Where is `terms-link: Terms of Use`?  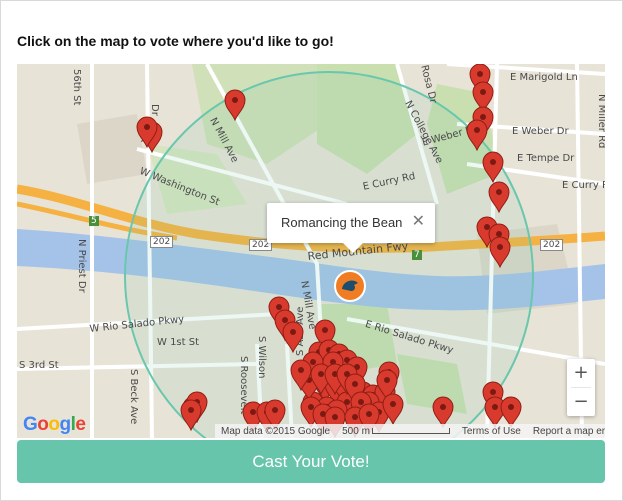 terms-link: Terms of Use is located at coordinates (491, 431).